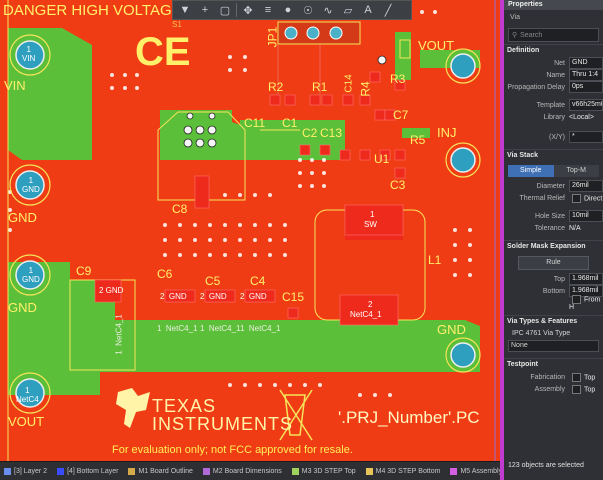 The width and height of the screenshot is (603, 480). Describe the element at coordinates (553, 346) in the screenshot. I see `ipc-via-type-select: None` at that location.